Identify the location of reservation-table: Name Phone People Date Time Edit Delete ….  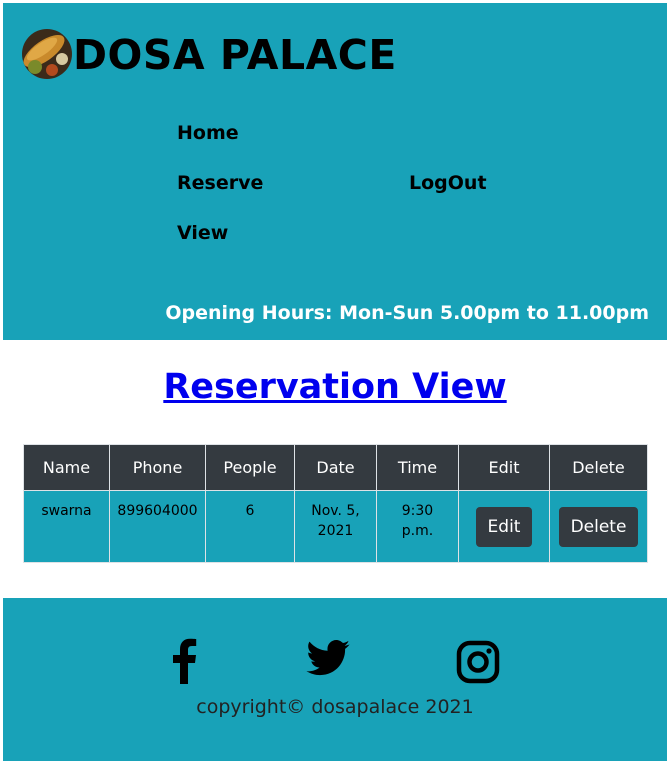
(335, 503).